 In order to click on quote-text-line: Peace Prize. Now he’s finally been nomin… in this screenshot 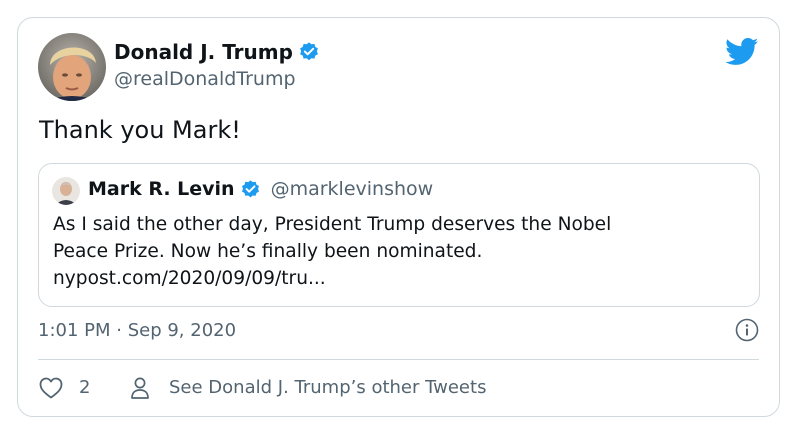, I will do `click(268, 251)`.